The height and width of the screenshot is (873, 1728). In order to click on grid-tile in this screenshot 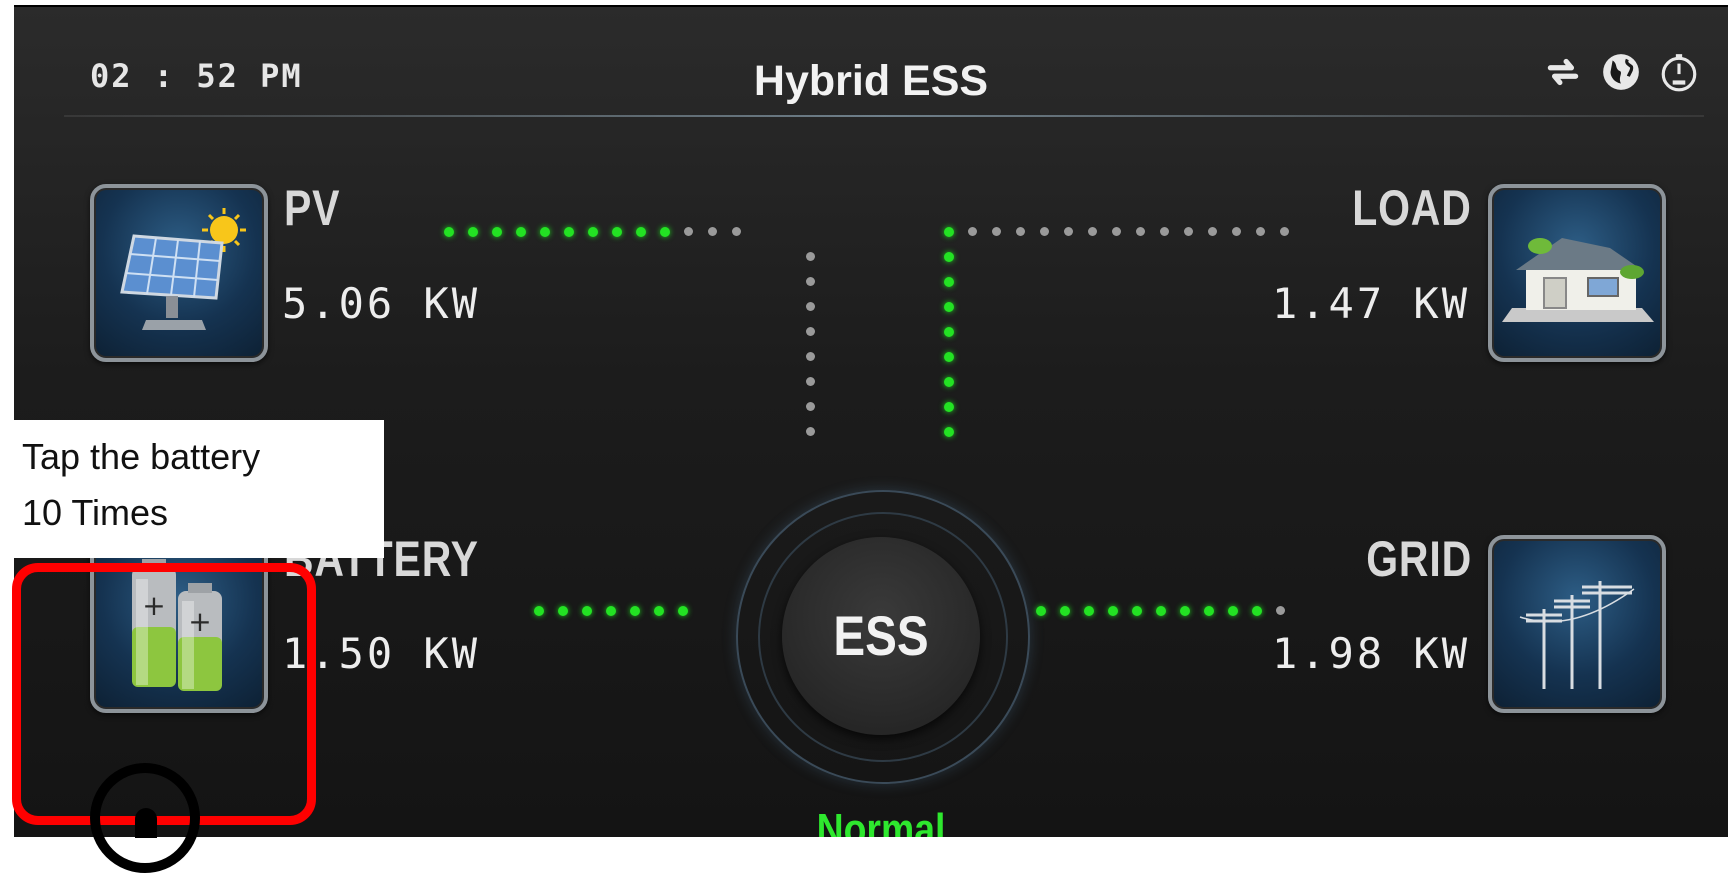, I will do `click(1577, 624)`.